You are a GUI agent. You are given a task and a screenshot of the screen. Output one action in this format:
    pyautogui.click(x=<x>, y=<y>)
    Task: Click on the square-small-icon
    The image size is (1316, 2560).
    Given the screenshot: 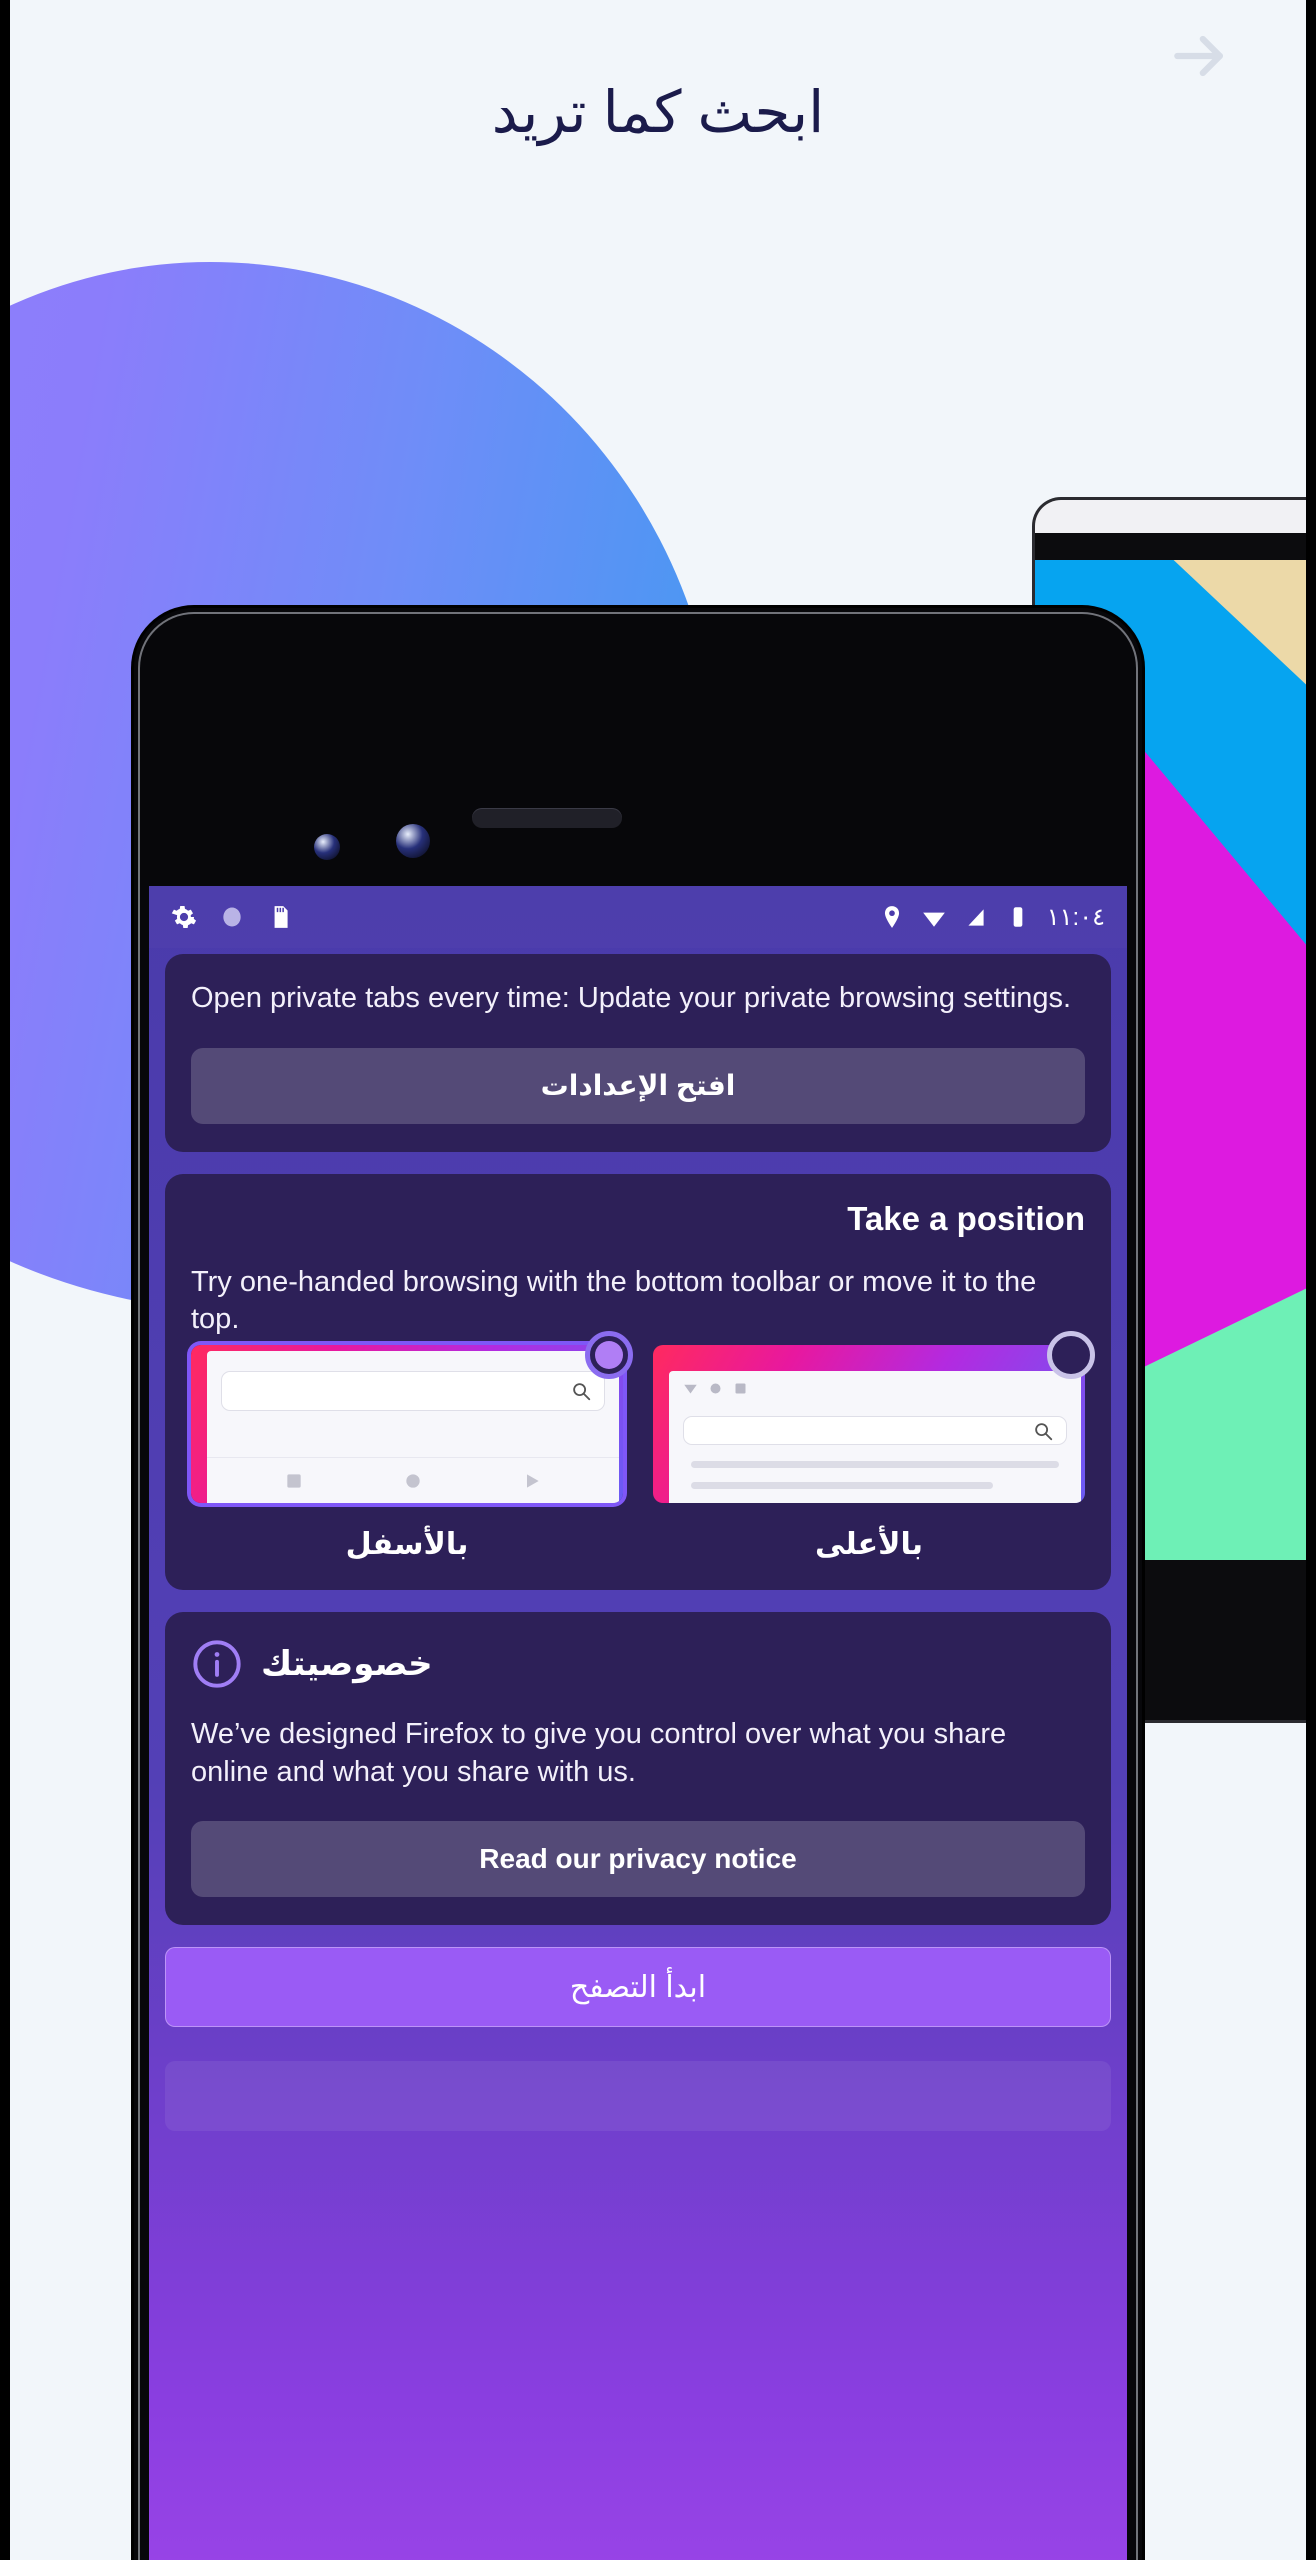 What is the action you would take?
    pyautogui.click(x=740, y=1388)
    